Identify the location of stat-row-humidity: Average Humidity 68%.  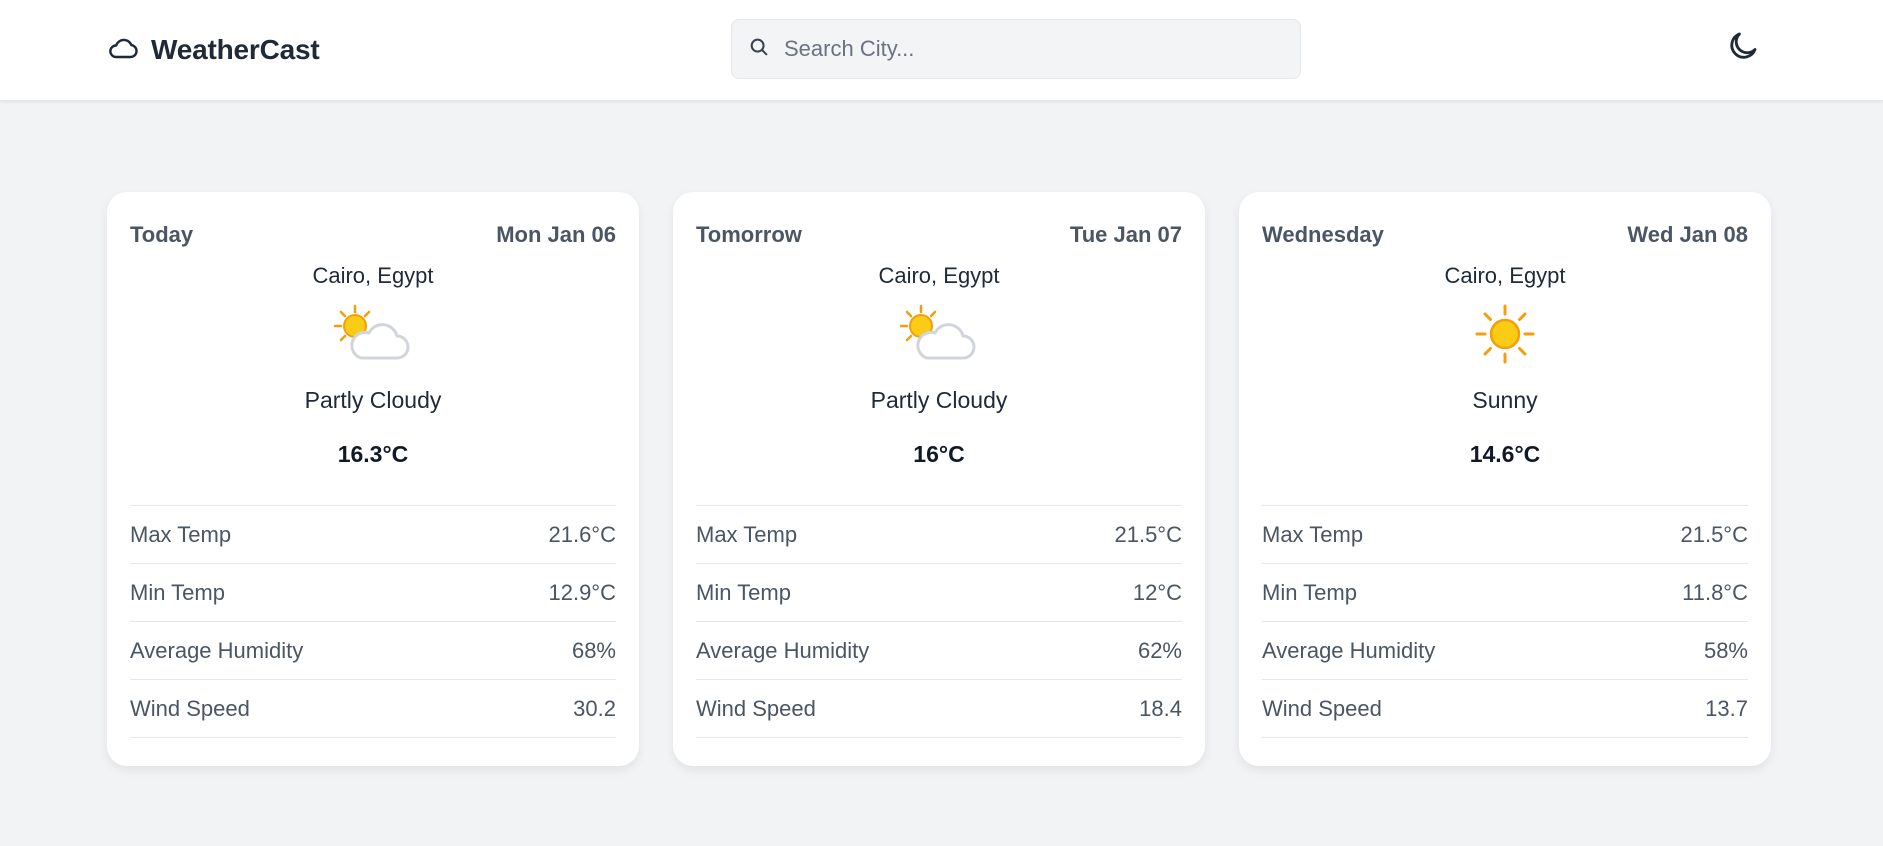
(373, 651).